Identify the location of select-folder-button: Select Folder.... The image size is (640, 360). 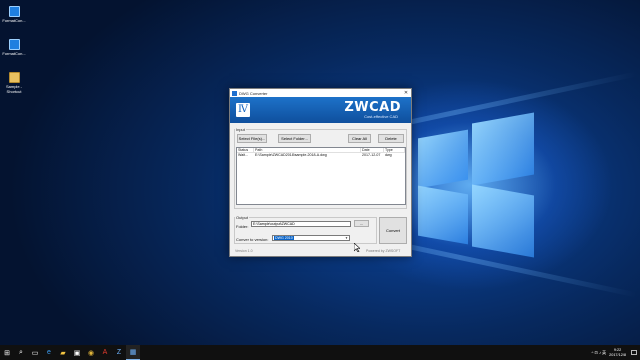
(294, 138).